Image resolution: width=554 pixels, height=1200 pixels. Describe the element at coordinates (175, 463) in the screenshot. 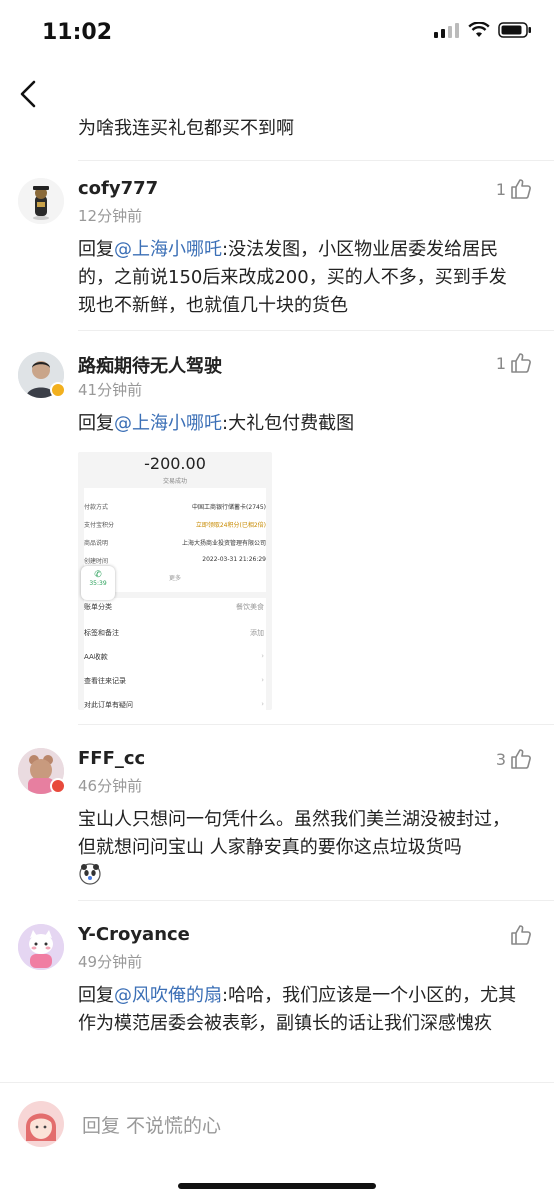

I see `payment-amount: -200.00` at that location.